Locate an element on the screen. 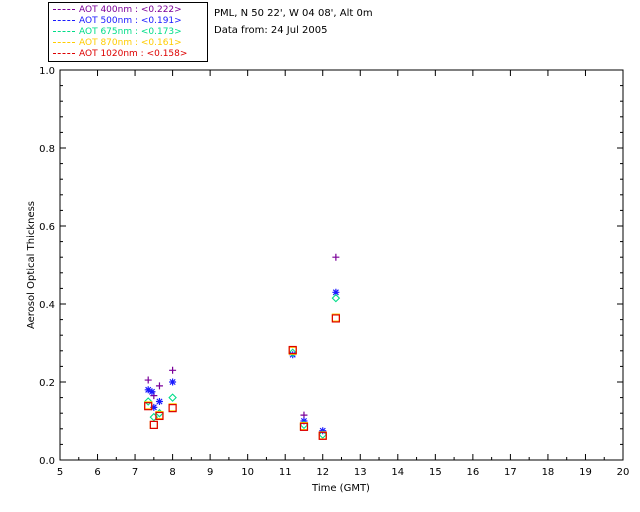  x-tick-label: 18 is located at coordinates (548, 472).